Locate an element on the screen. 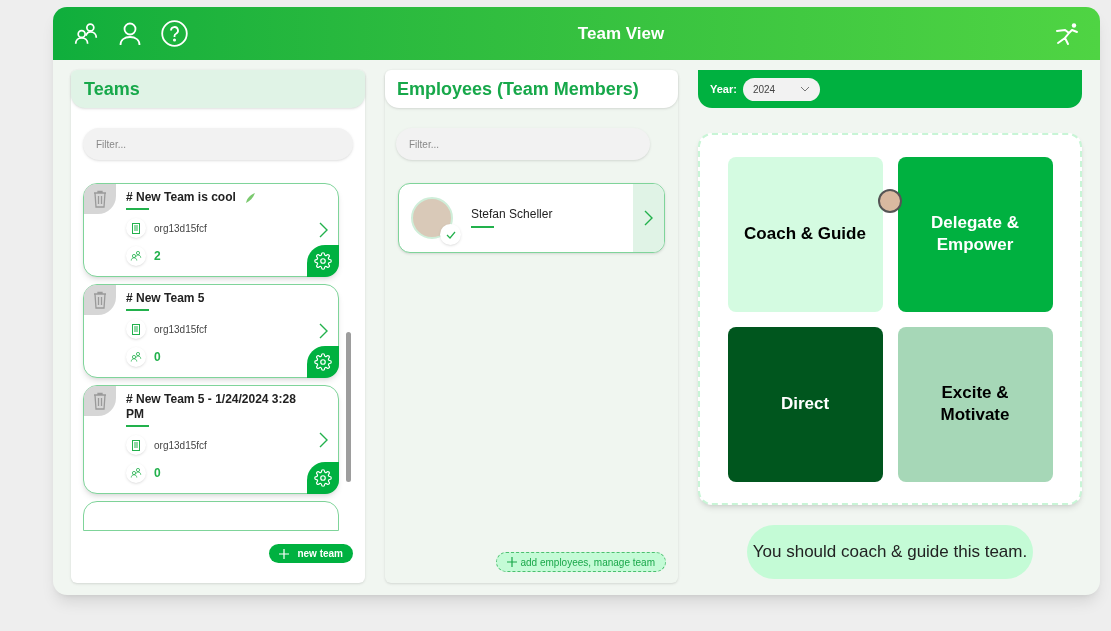 This screenshot has height=631, width=1111. advice-text: You should coach & guide this team. is located at coordinates (890, 552).